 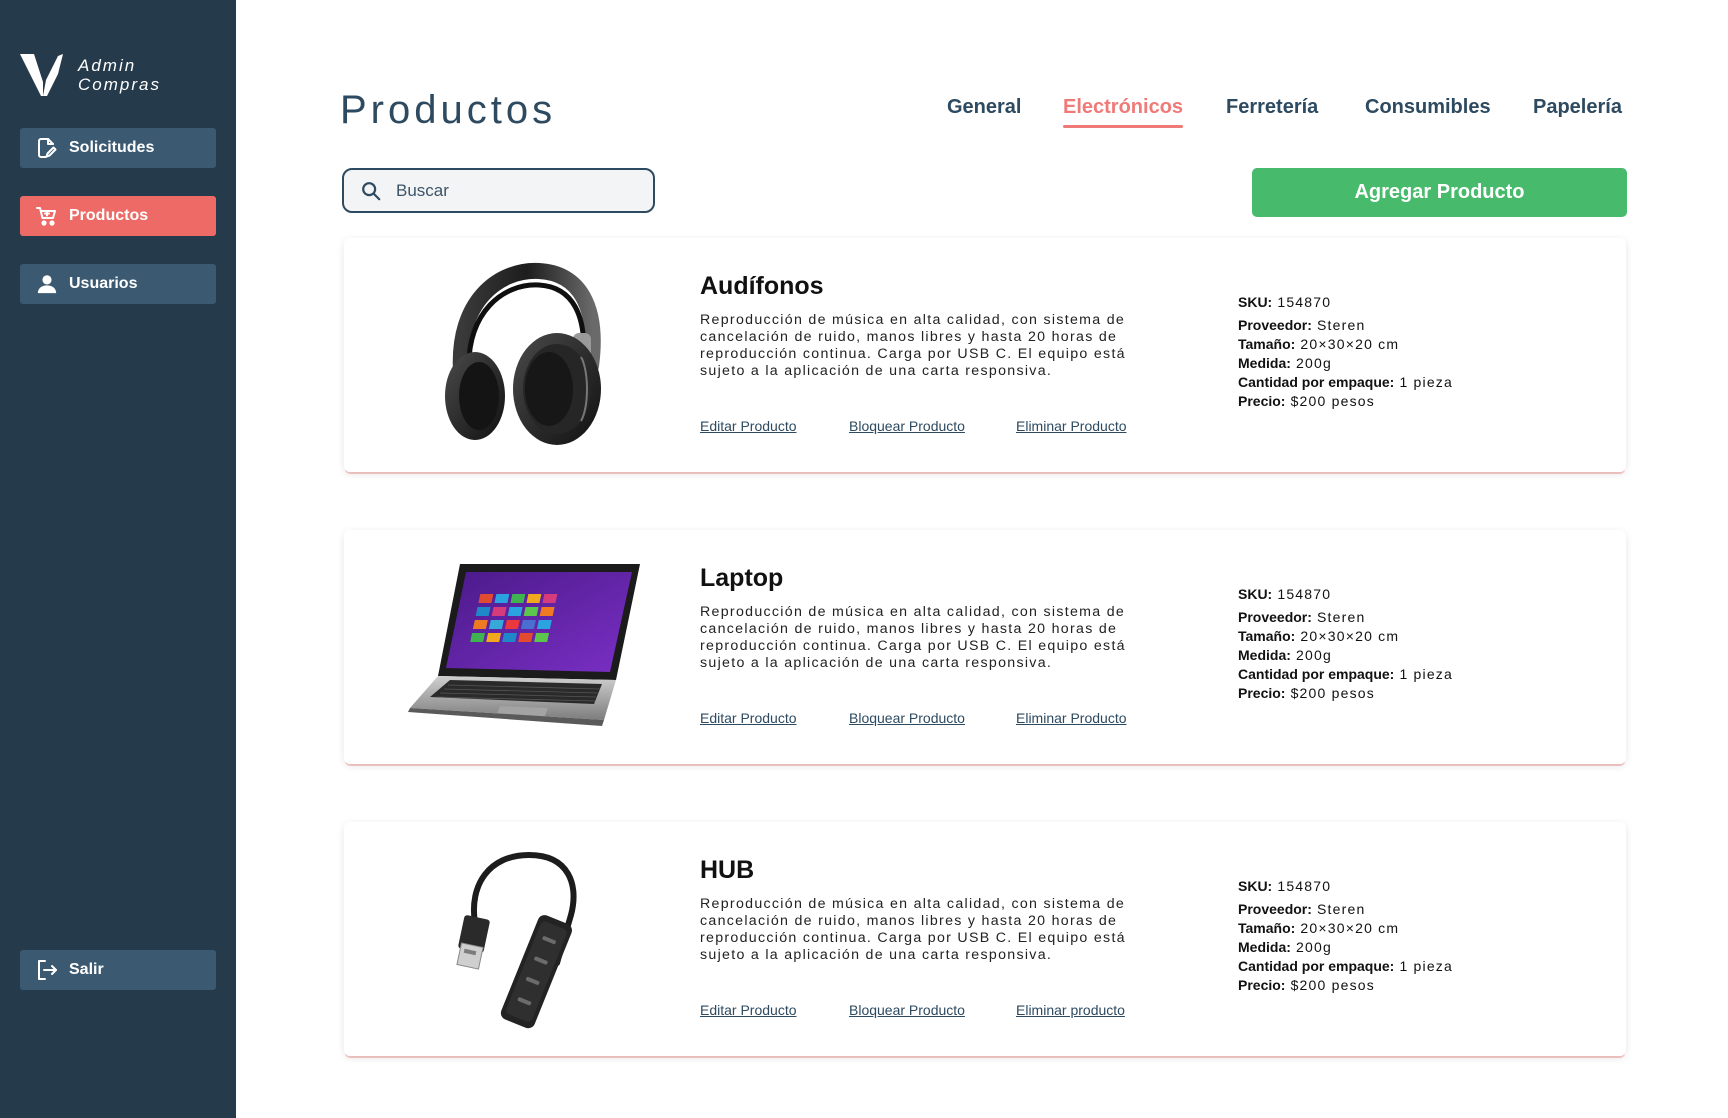 I want to click on search-icon, so click(x=371, y=191).